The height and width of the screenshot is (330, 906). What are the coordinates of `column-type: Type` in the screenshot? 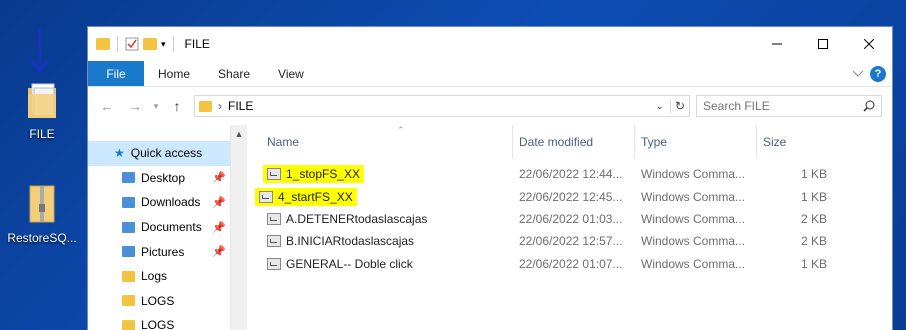 It's located at (696, 142).